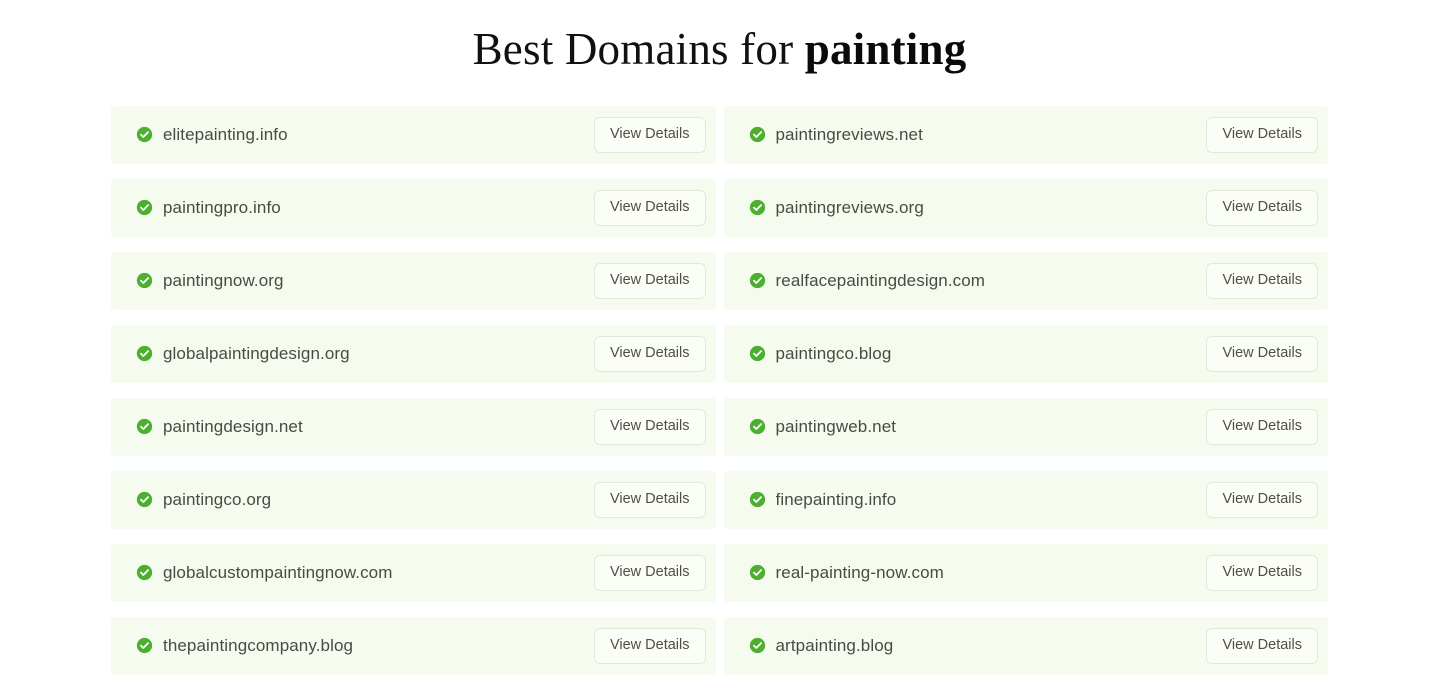  I want to click on domain-card-info: paintingreviews.org, so click(978, 208).